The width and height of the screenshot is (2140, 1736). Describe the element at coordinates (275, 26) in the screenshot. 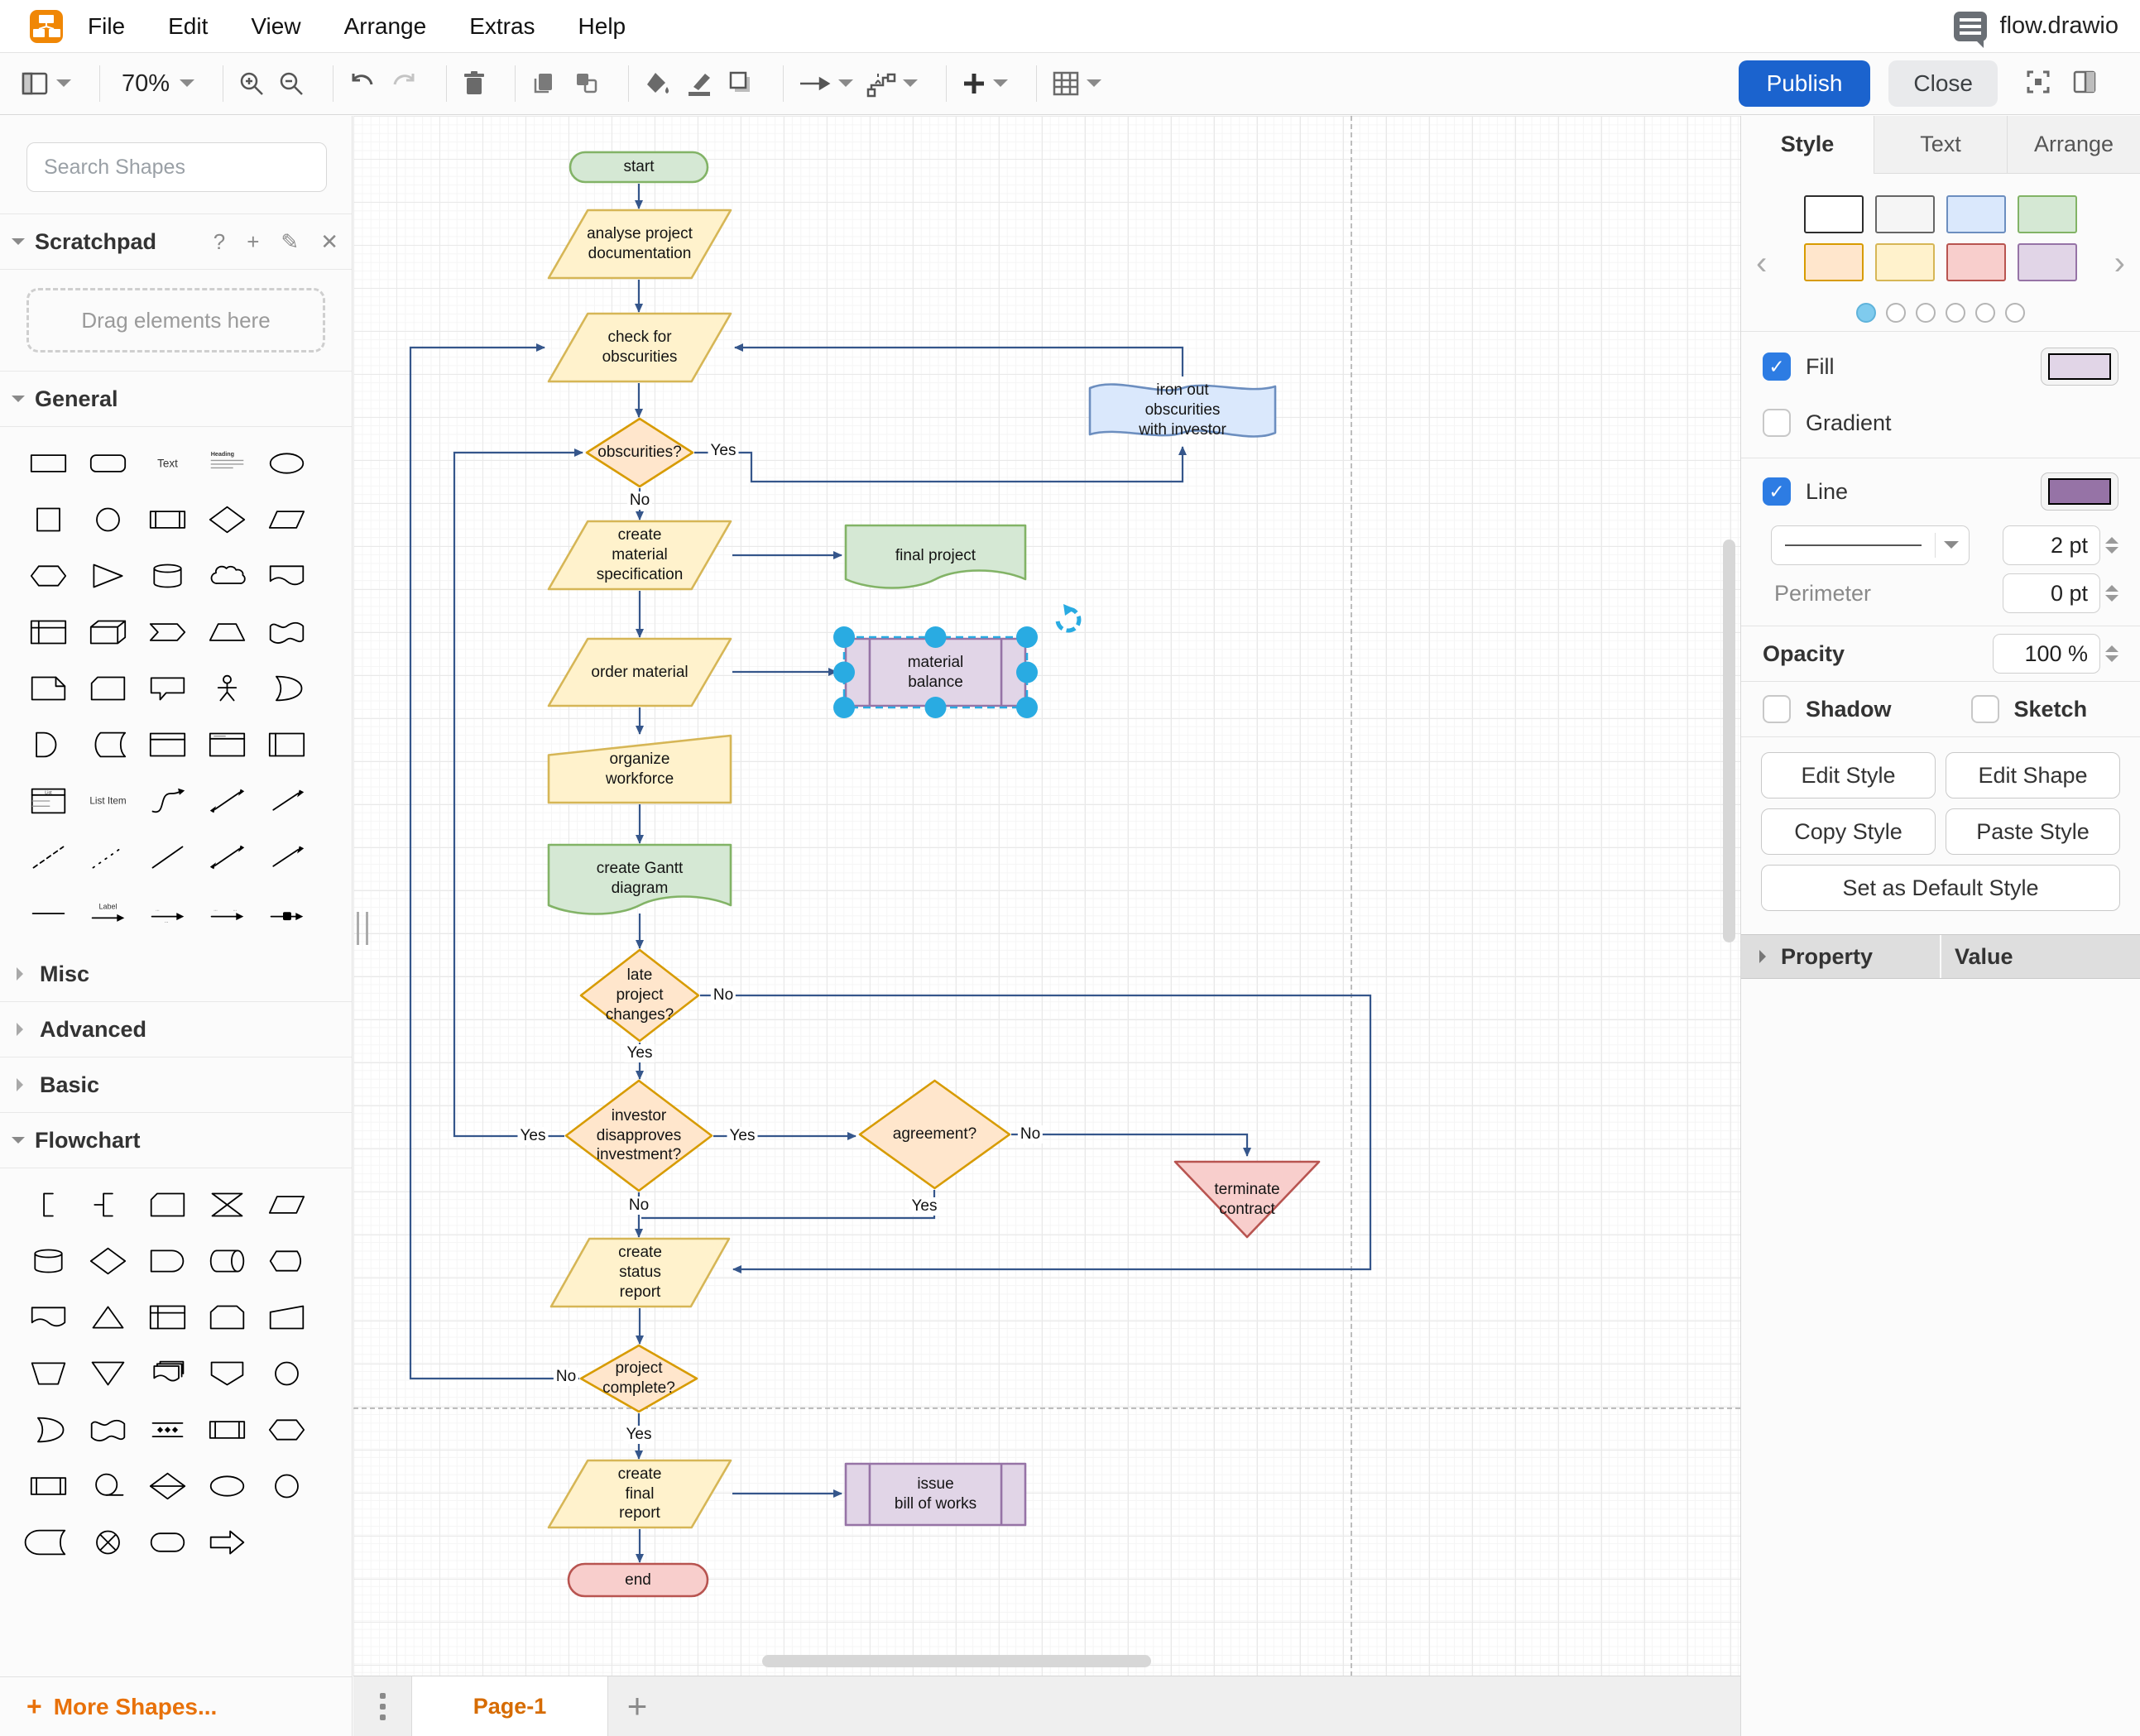

I see `menu-view: View` at that location.